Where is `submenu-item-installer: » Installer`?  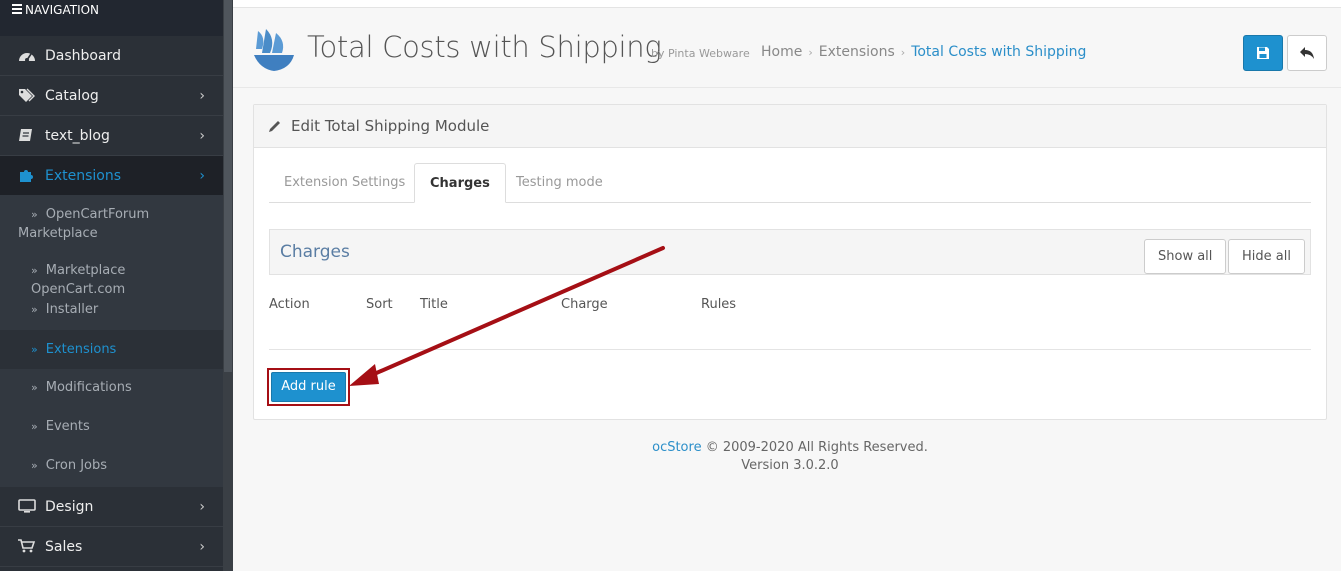
submenu-item-installer: » Installer is located at coordinates (111, 309).